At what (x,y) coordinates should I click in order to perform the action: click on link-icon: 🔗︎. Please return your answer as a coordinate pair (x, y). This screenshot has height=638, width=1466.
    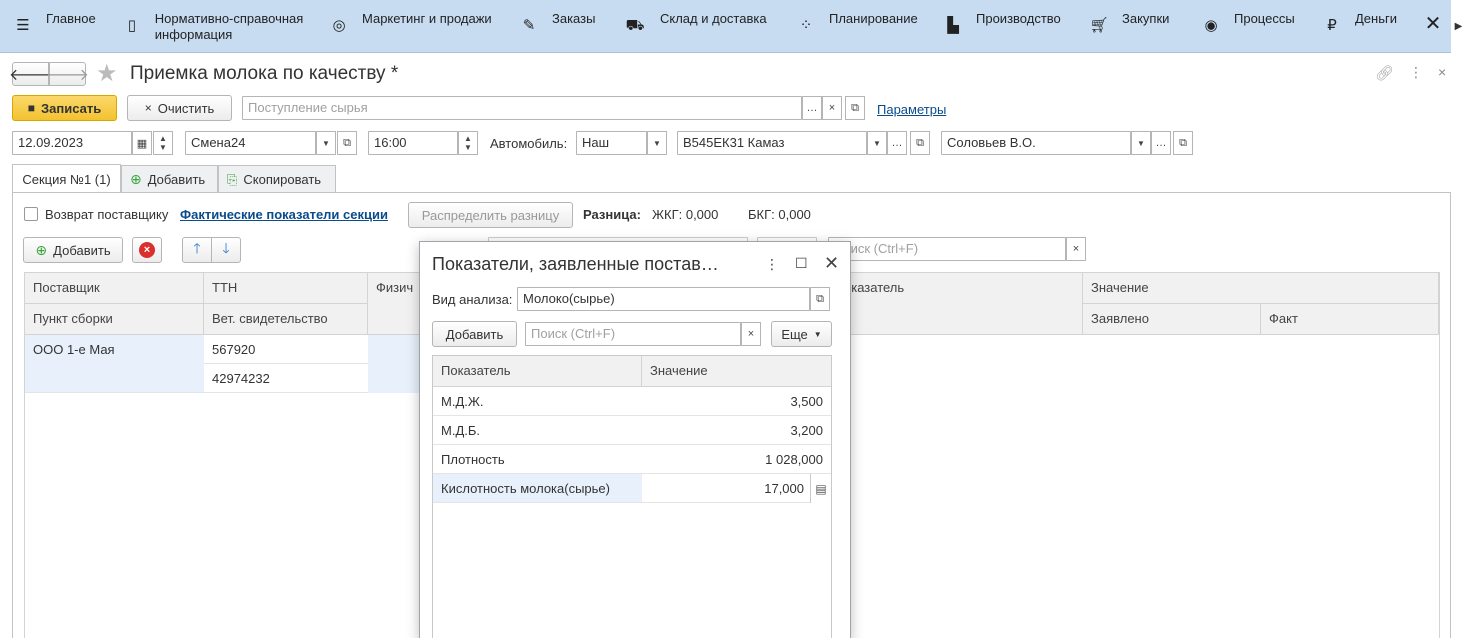
    Looking at the image, I should click on (1384, 73).